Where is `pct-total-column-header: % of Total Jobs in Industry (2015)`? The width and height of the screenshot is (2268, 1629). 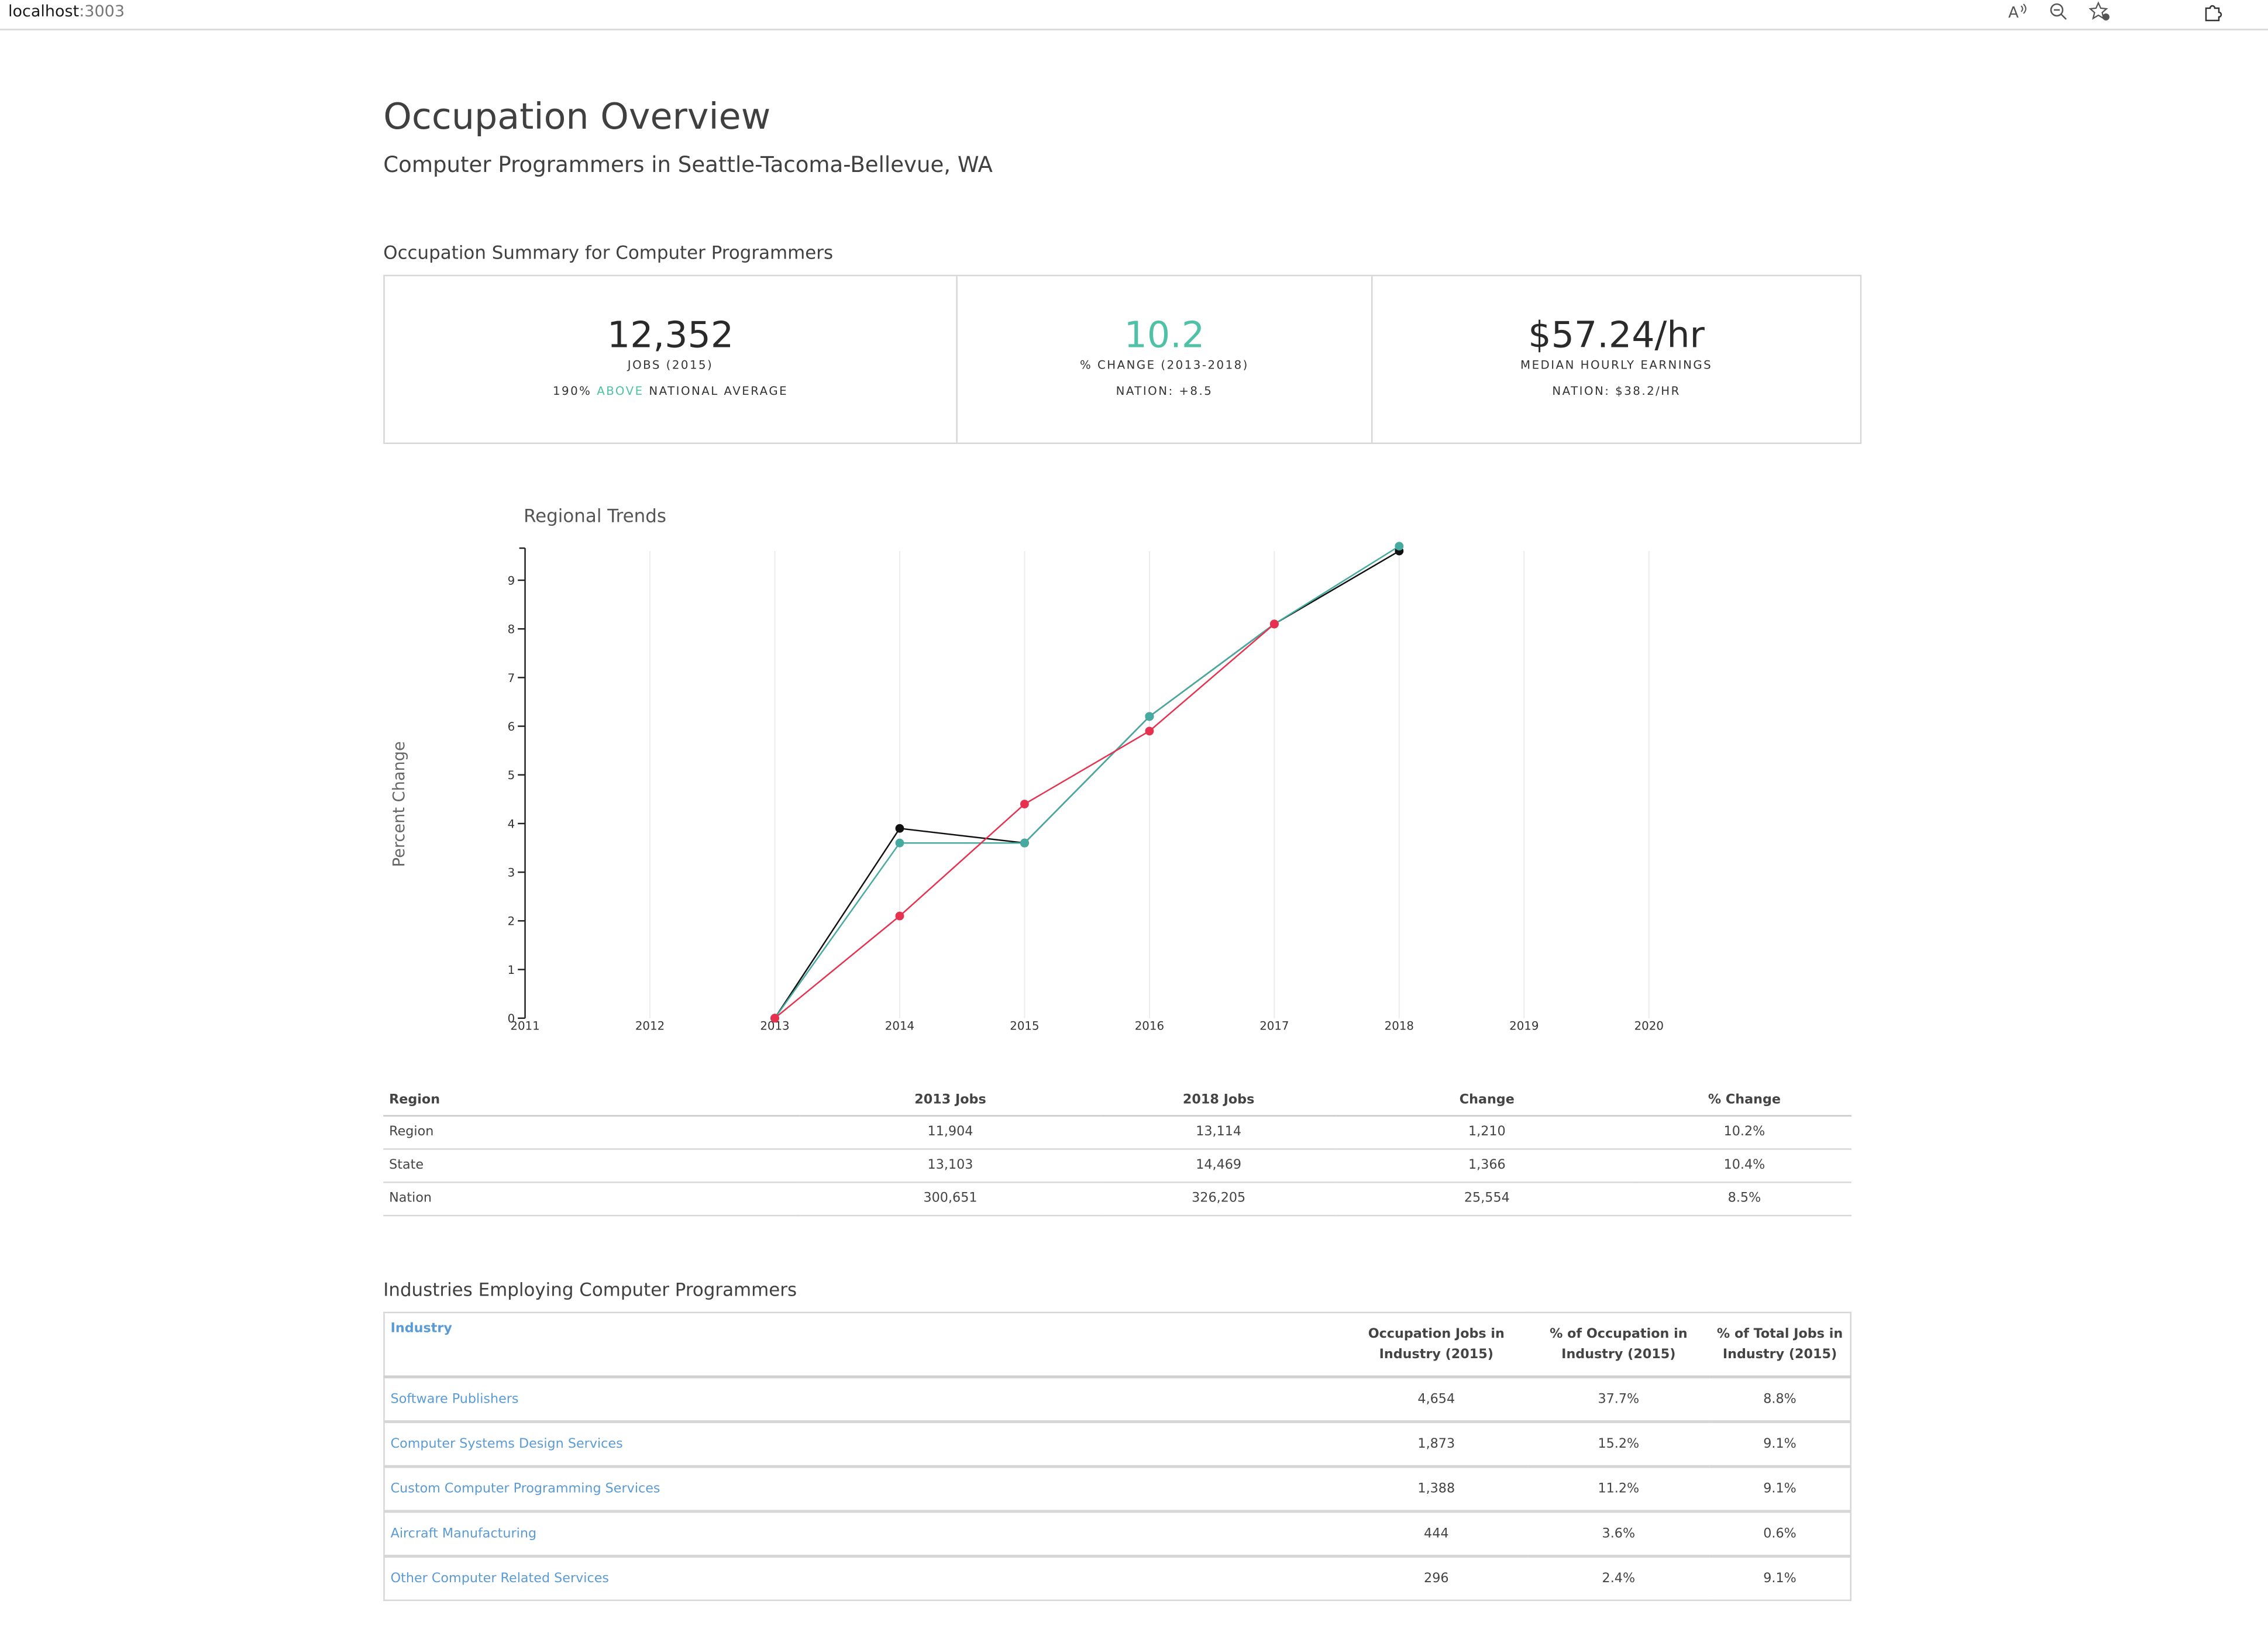 pct-total-column-header: % of Total Jobs in Industry (2015) is located at coordinates (1780, 1345).